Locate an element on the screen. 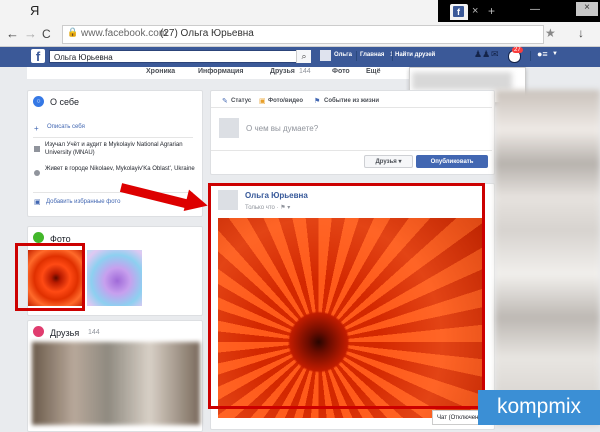 This screenshot has width=600, height=432. tab-close-icon: × is located at coordinates (475, 11).